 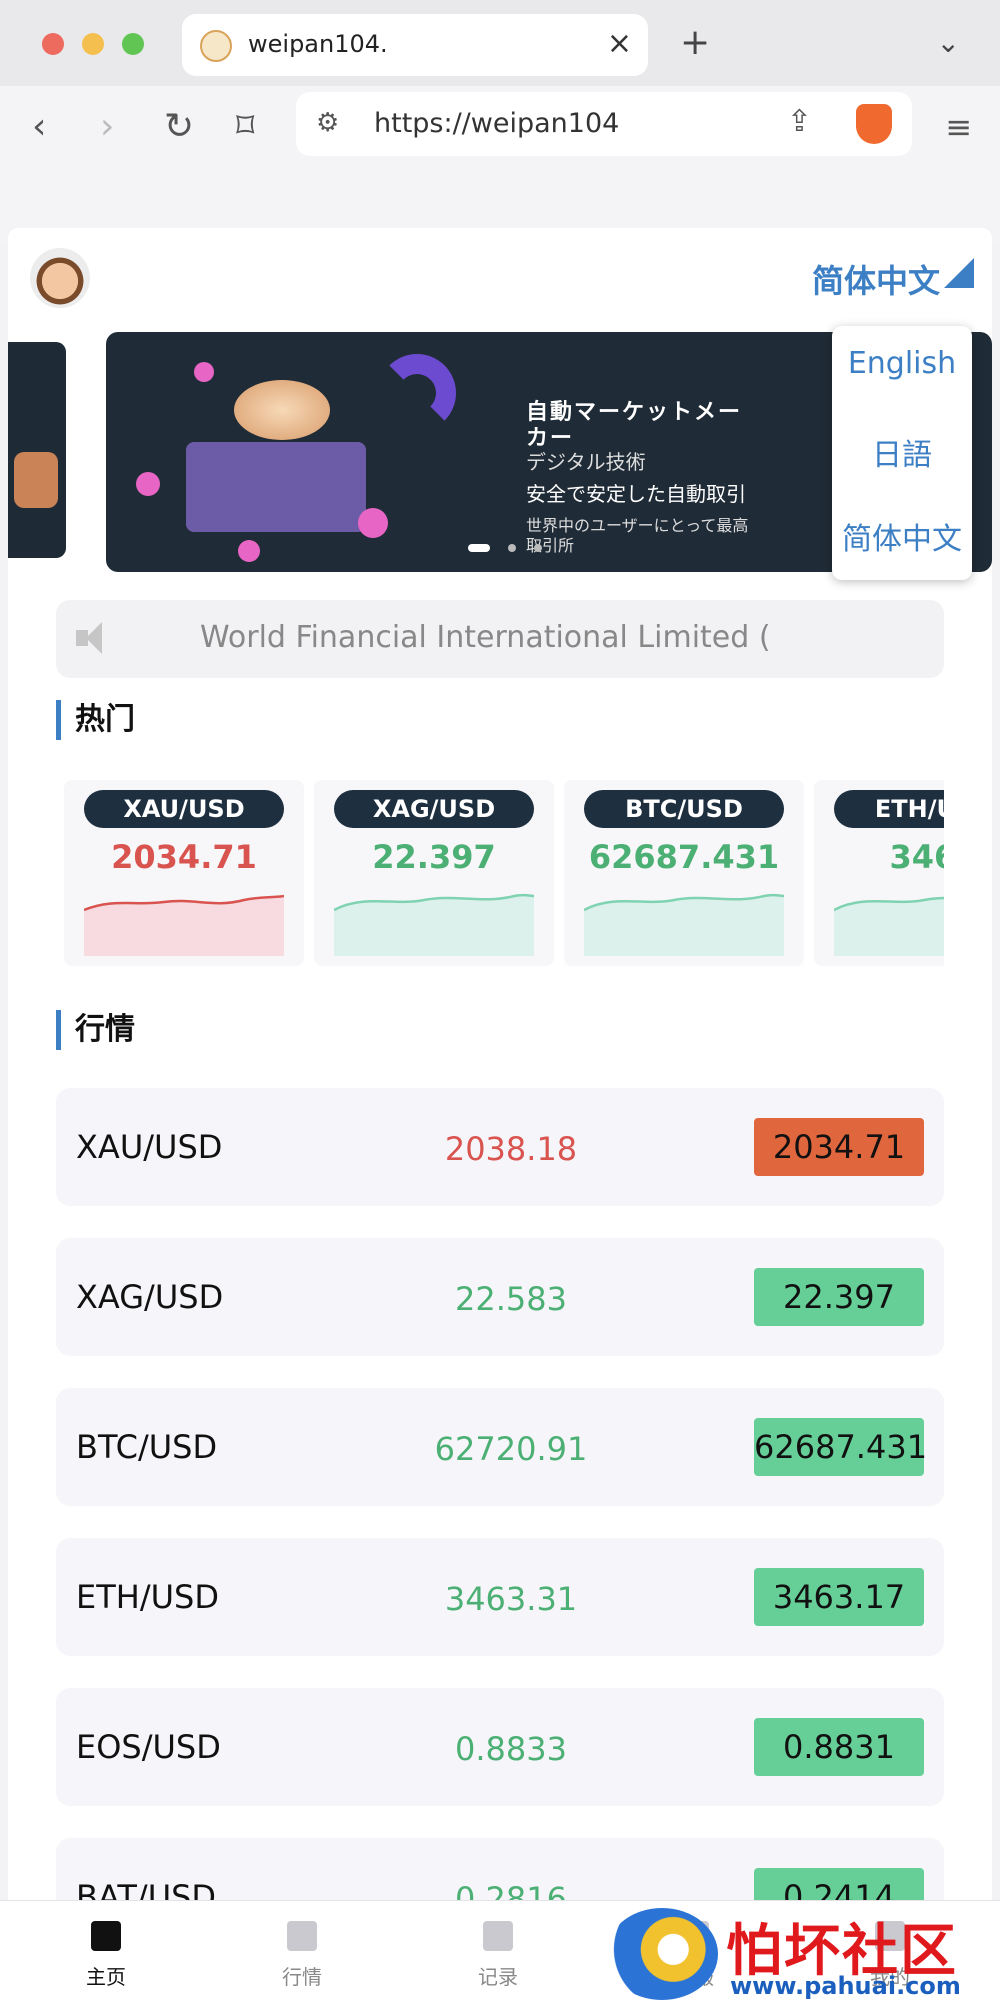 I want to click on row-price-badge: 62687.431, so click(x=840, y=1447).